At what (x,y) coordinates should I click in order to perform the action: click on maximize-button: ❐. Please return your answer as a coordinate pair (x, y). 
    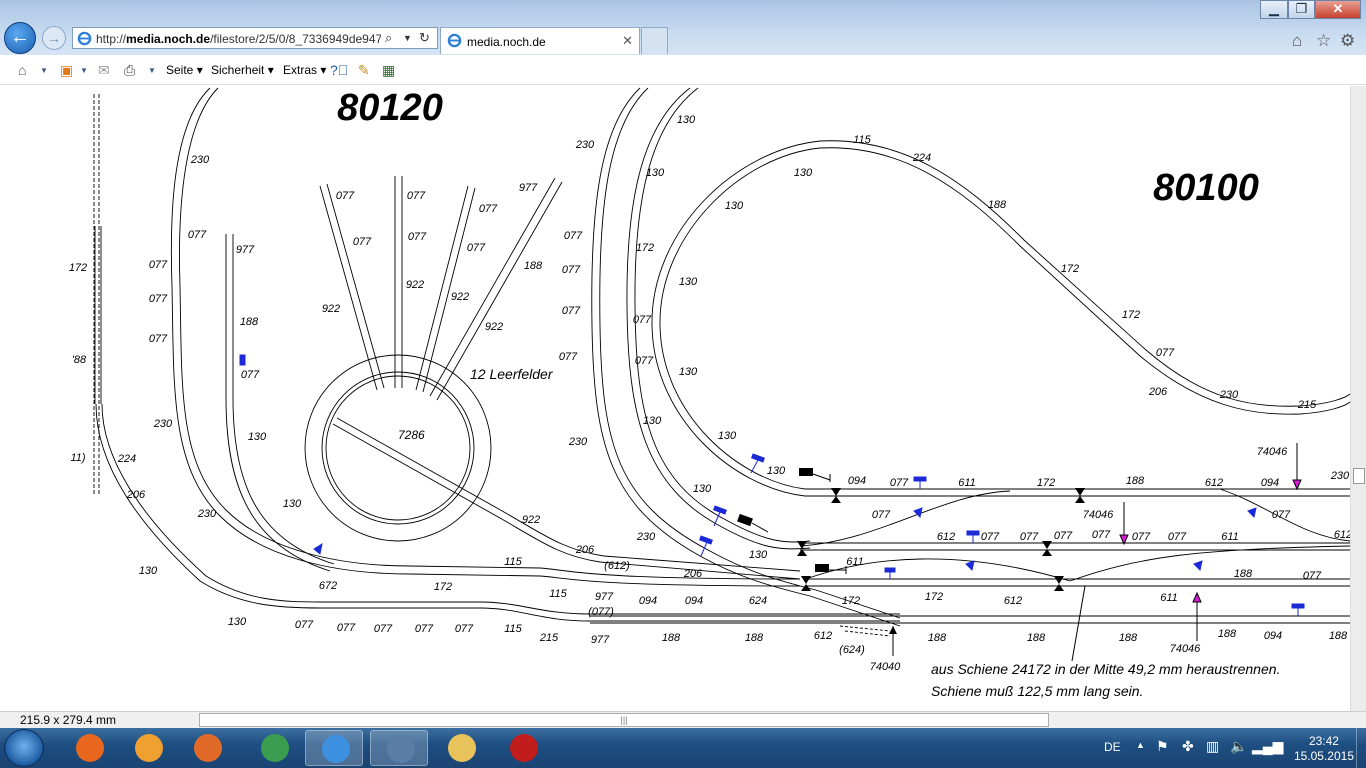
    Looking at the image, I should click on (1301, 9).